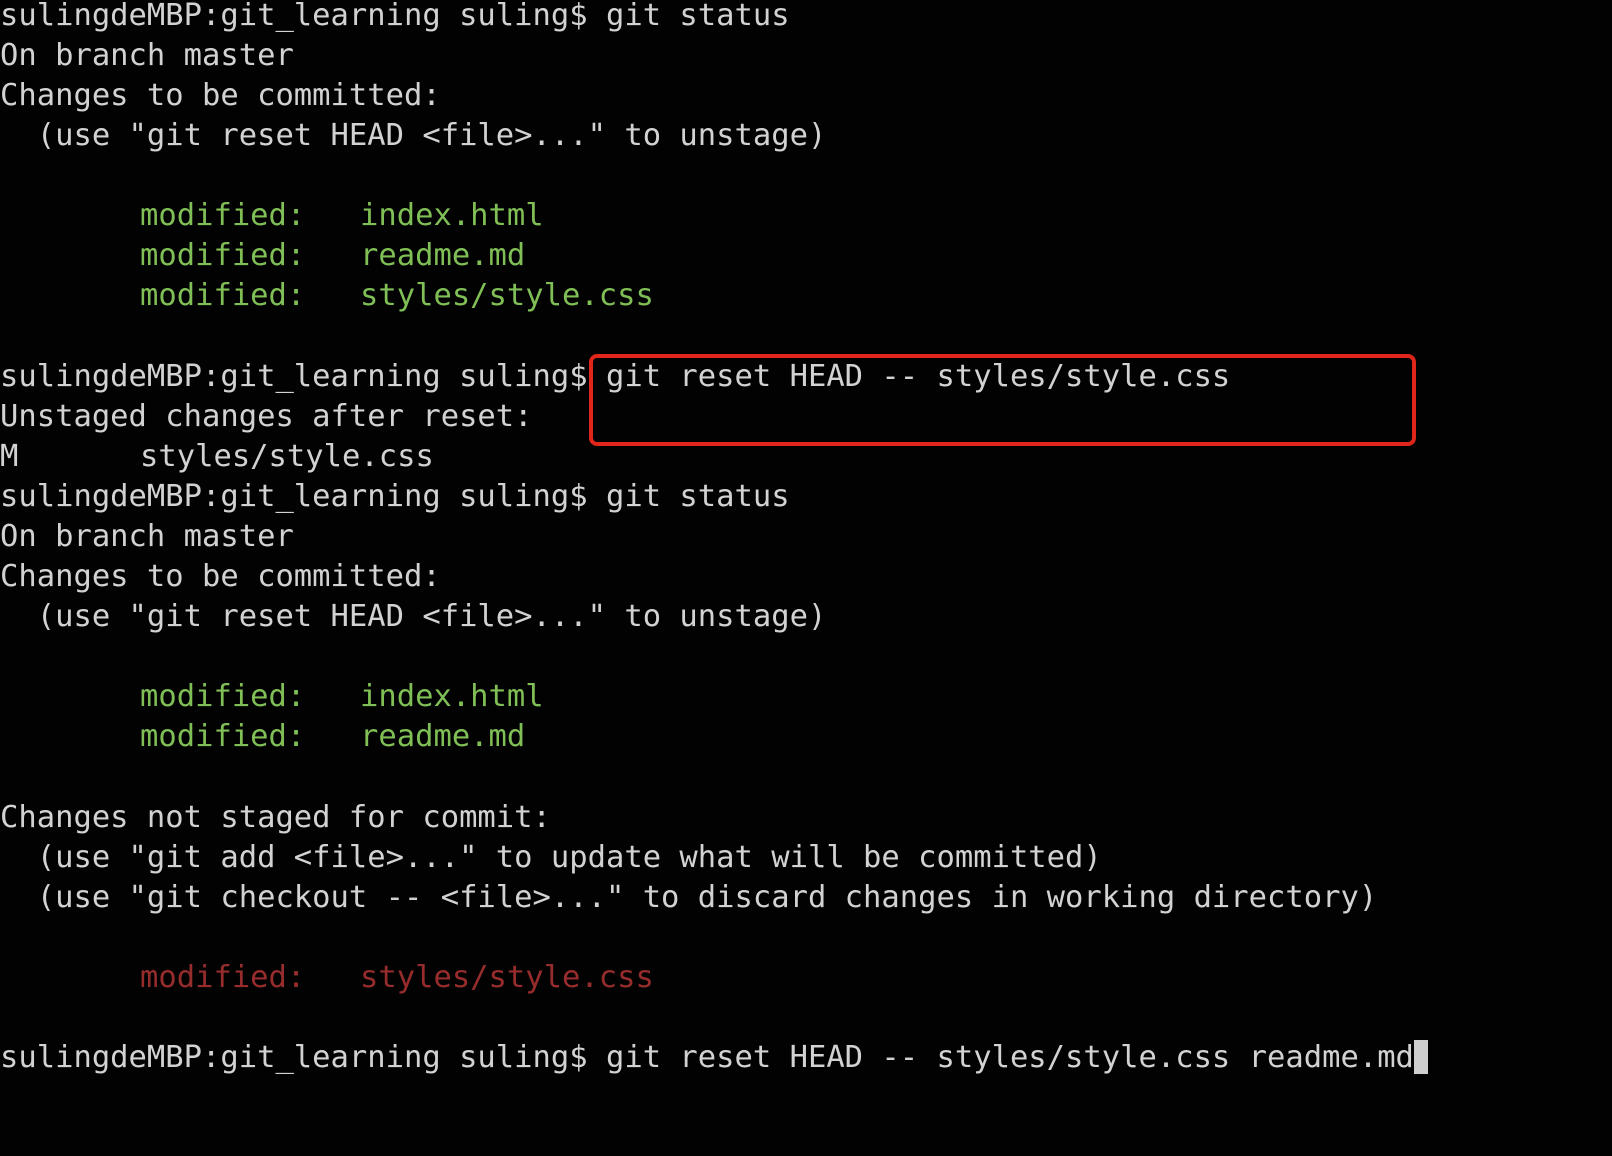  What do you see at coordinates (1002, 400) in the screenshot?
I see `highlight-annotation-box` at bounding box center [1002, 400].